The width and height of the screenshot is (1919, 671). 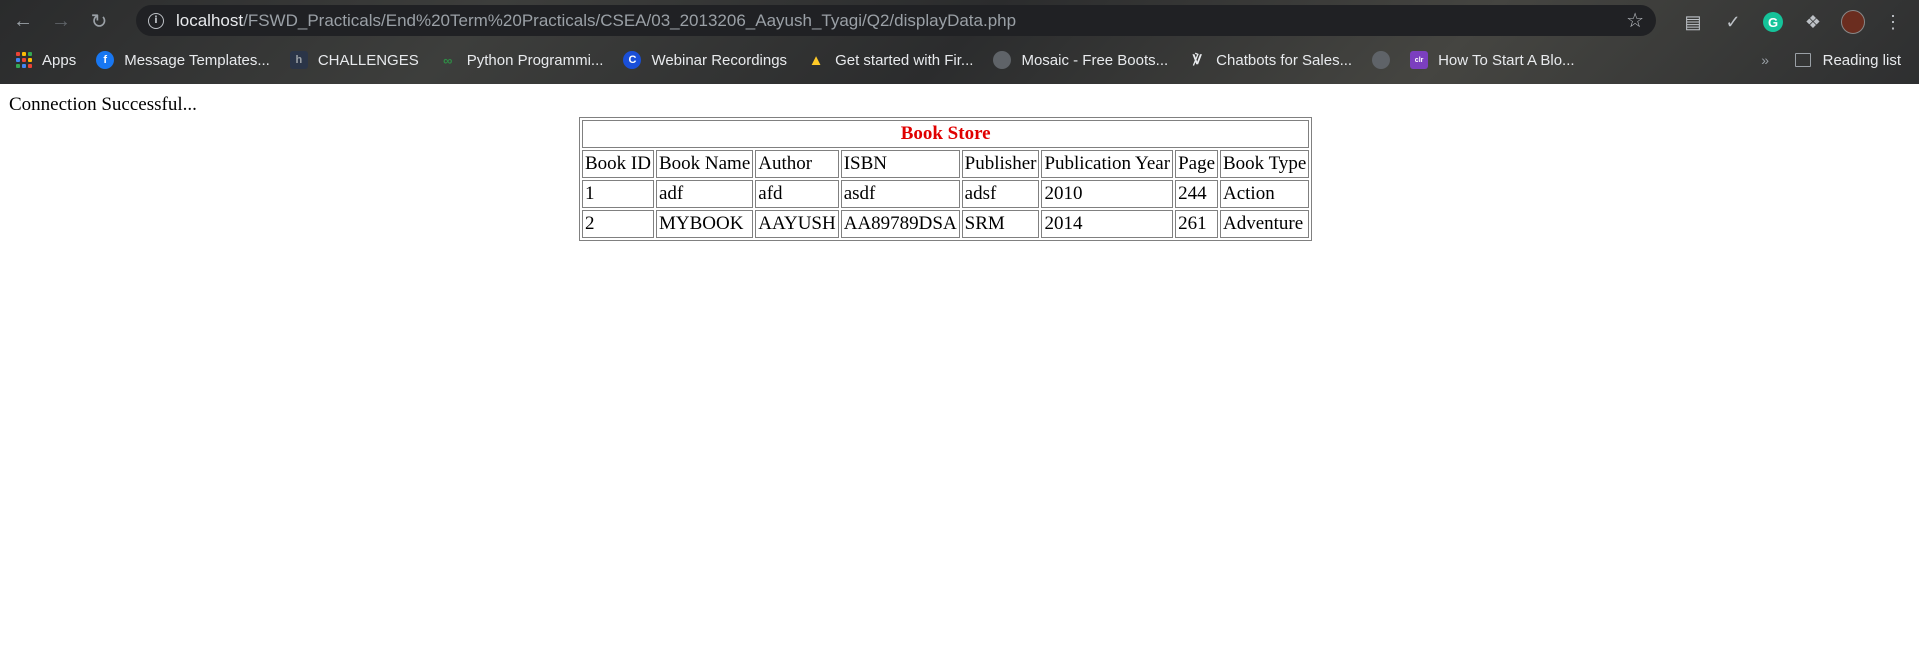 I want to click on table-cell: MYBOOK, so click(x=704, y=224).